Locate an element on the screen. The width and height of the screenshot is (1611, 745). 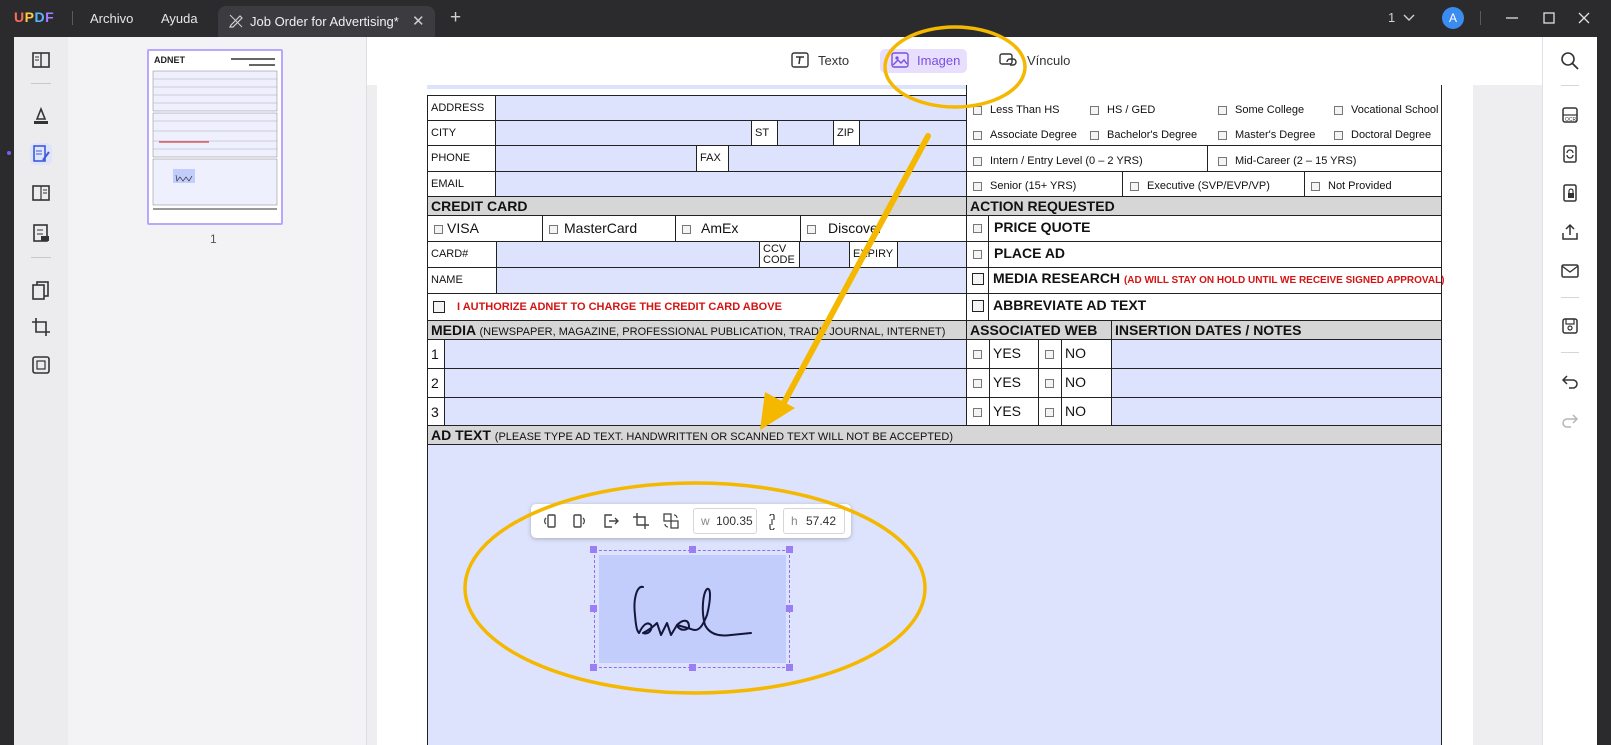
convert-pages-icon is located at coordinates (41, 290).